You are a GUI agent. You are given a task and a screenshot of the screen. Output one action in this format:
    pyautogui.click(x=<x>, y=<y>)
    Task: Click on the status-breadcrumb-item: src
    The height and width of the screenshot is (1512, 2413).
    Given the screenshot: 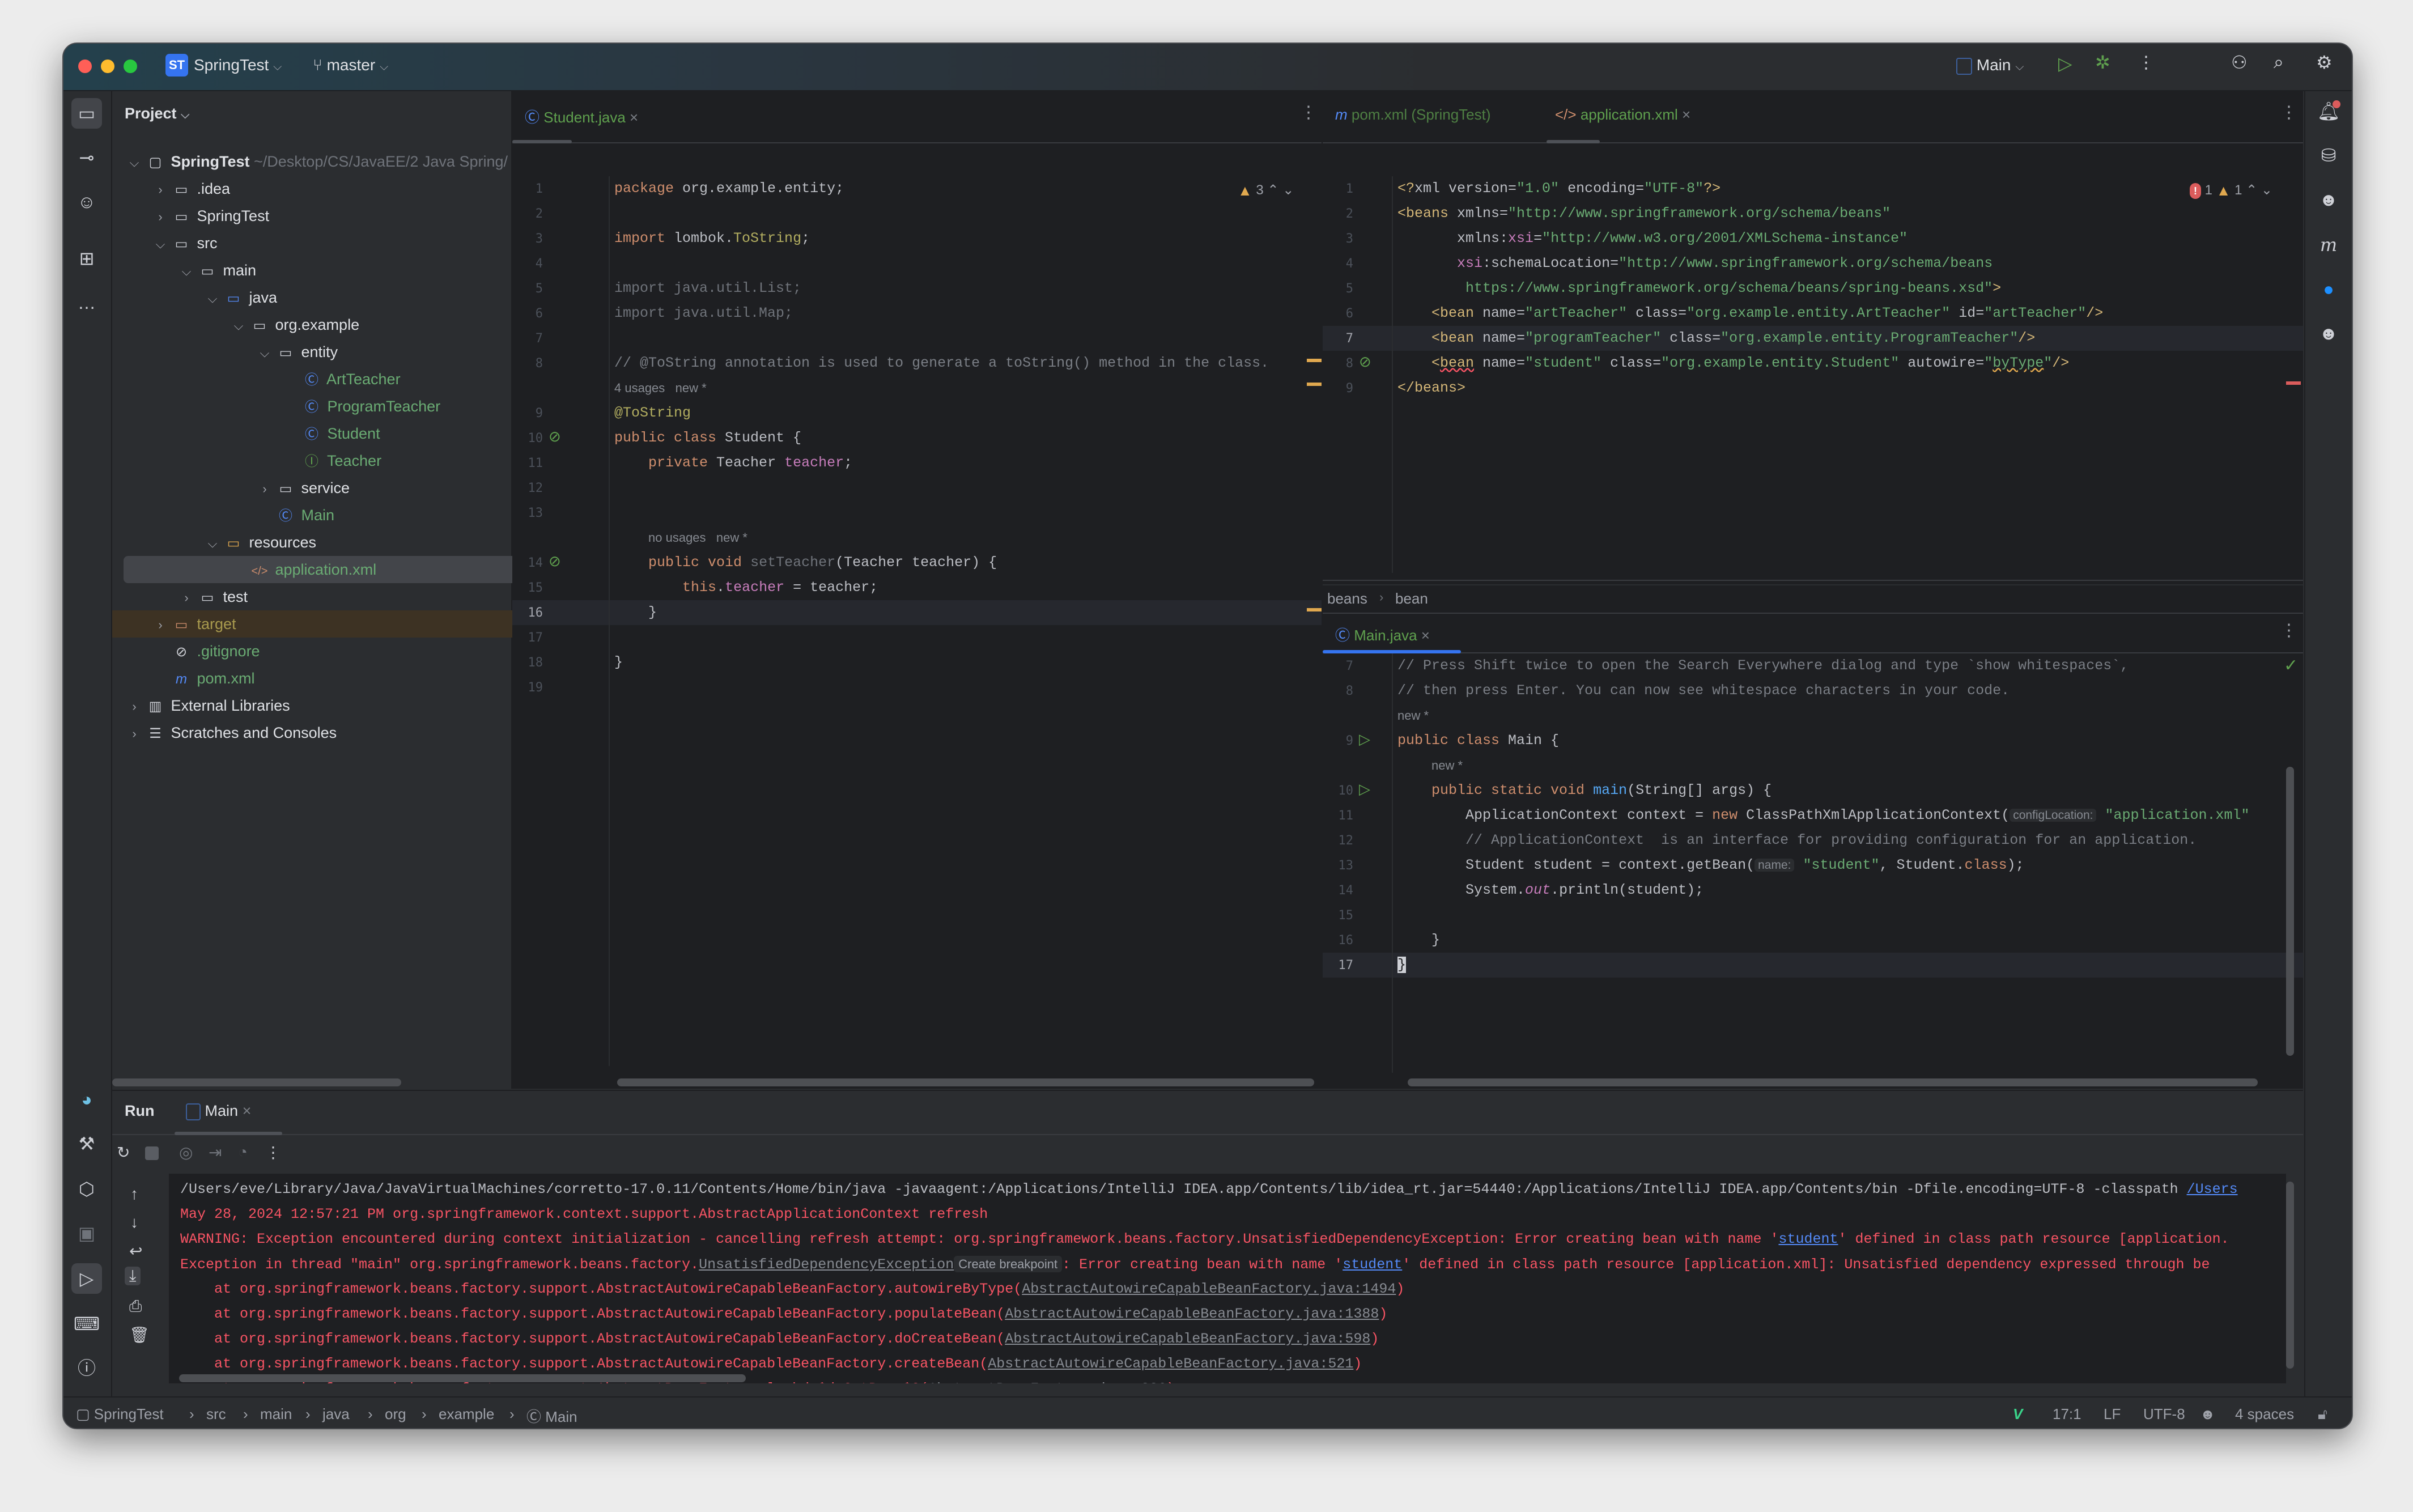 What is the action you would take?
    pyautogui.click(x=216, y=1414)
    